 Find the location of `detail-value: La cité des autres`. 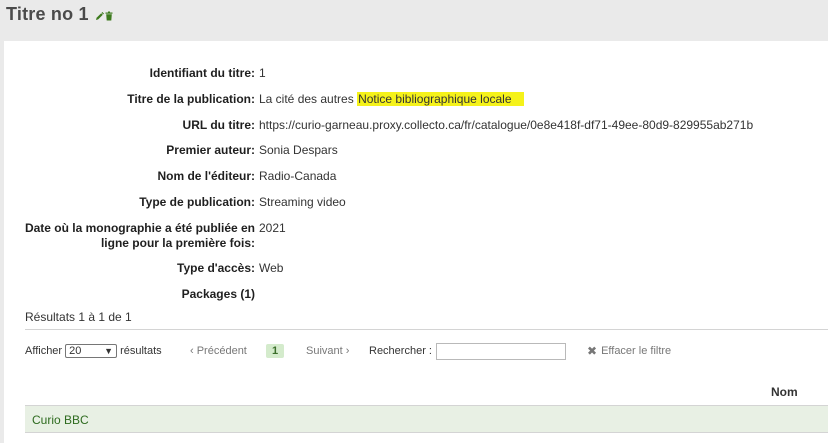

detail-value: La cité des autres is located at coordinates (306, 99).